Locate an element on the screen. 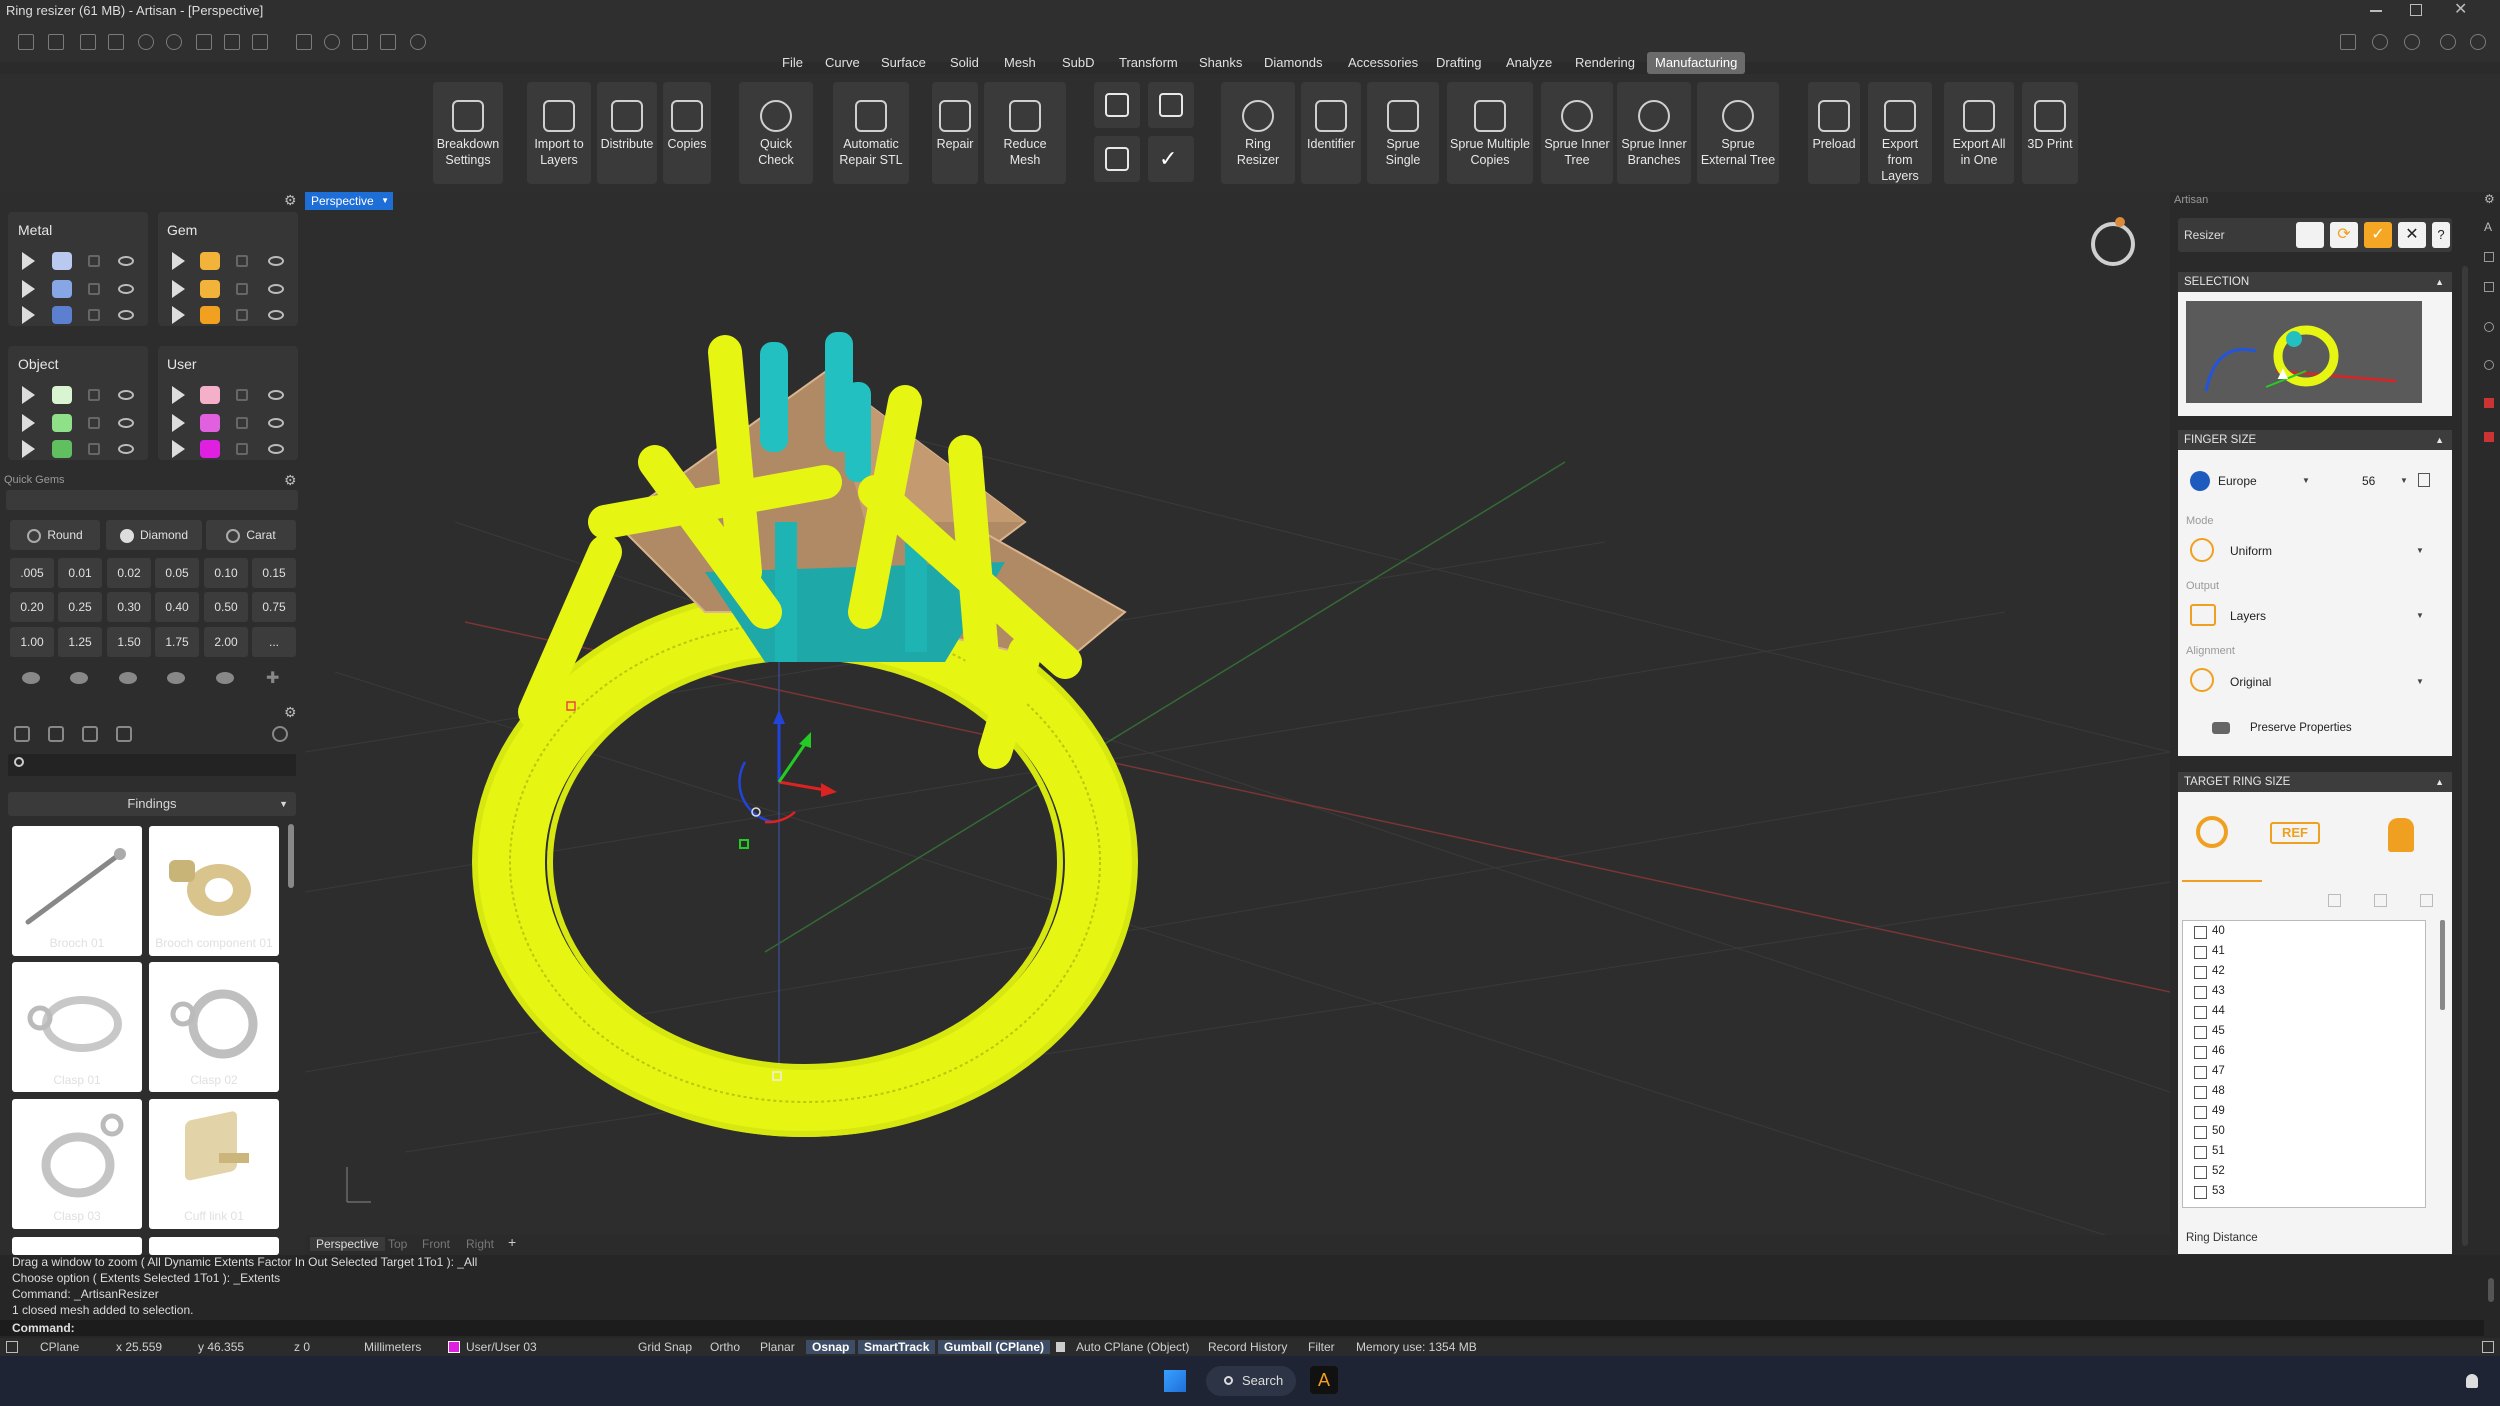 The image size is (2500, 1406). artisan-icon: A is located at coordinates (2488, 227).